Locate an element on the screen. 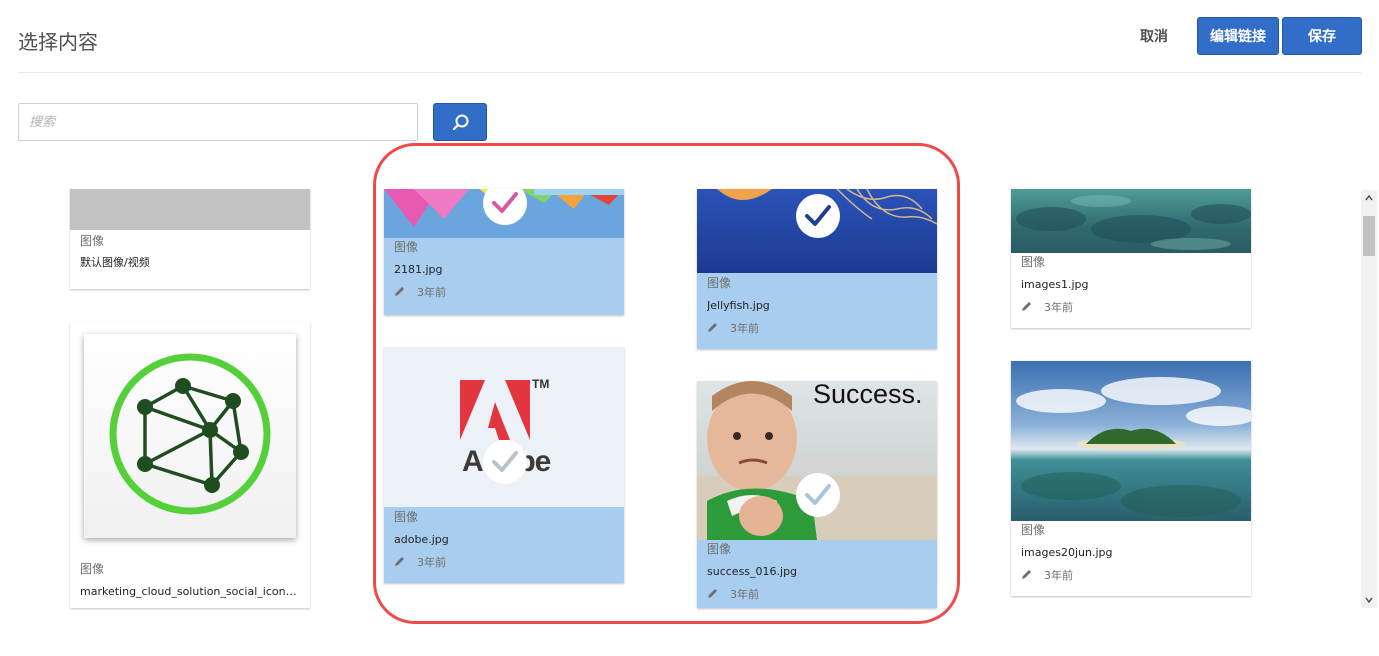 Image resolution: width=1379 pixels, height=656 pixels. search-input is located at coordinates (218, 122).